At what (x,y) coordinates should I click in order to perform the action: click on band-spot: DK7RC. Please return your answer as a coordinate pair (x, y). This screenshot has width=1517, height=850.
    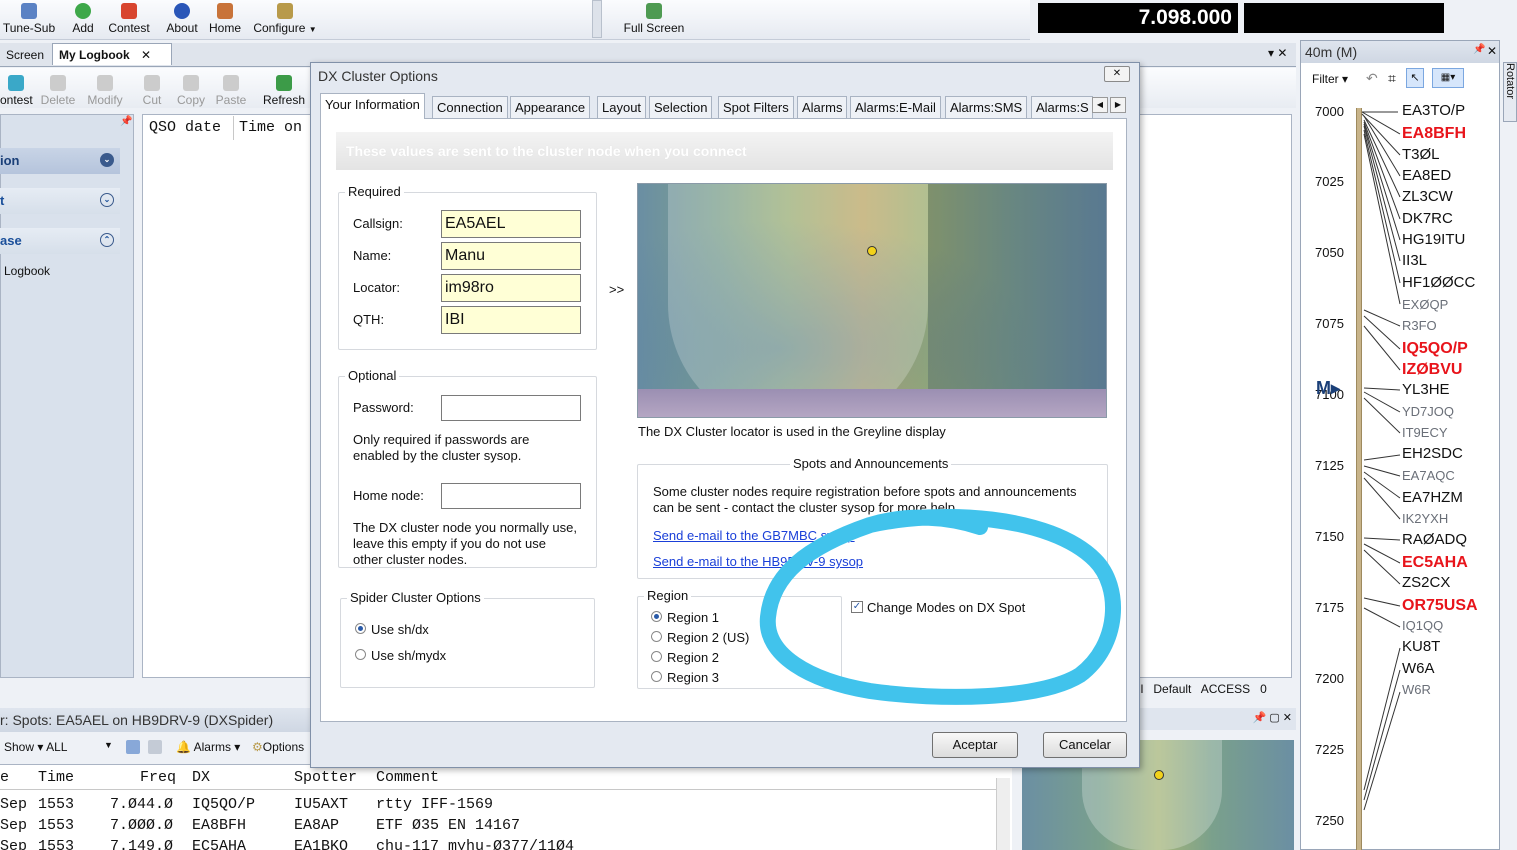
    Looking at the image, I should click on (1427, 218).